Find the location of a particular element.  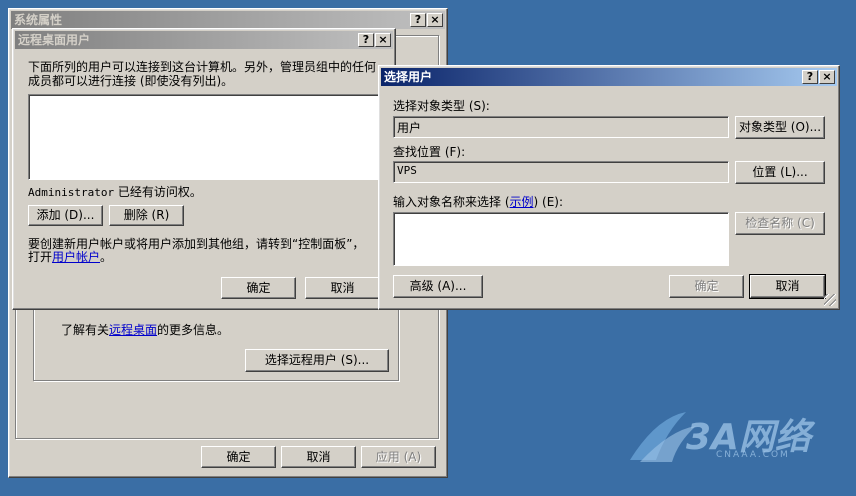

object-names-label: 输入对象名称来选择 (示例) (E): is located at coordinates (478, 202).